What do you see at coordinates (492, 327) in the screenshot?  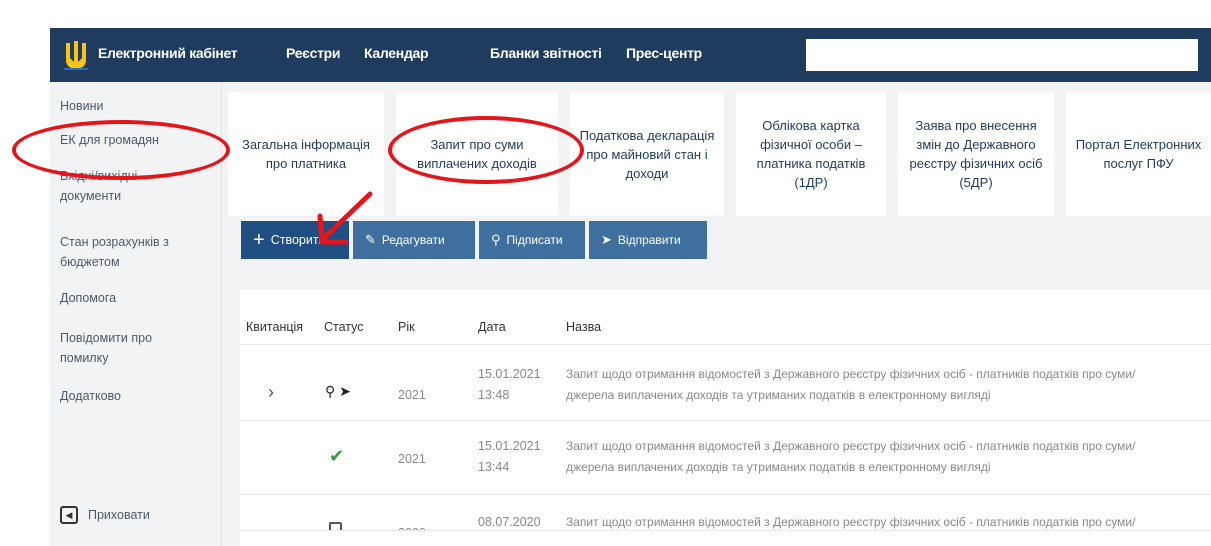 I see `column-header-date: Дата` at bounding box center [492, 327].